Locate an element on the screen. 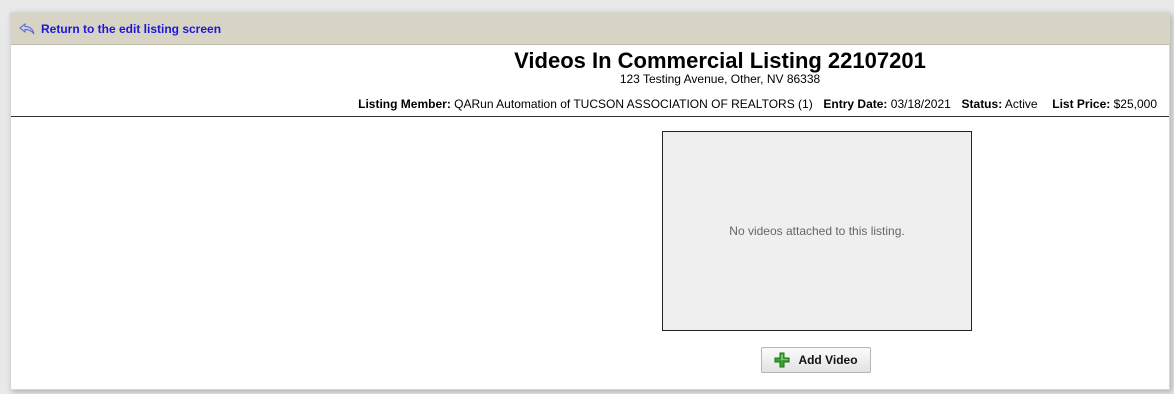 Image resolution: width=1174 pixels, height=394 pixels. status-label: Status: is located at coordinates (982, 104).